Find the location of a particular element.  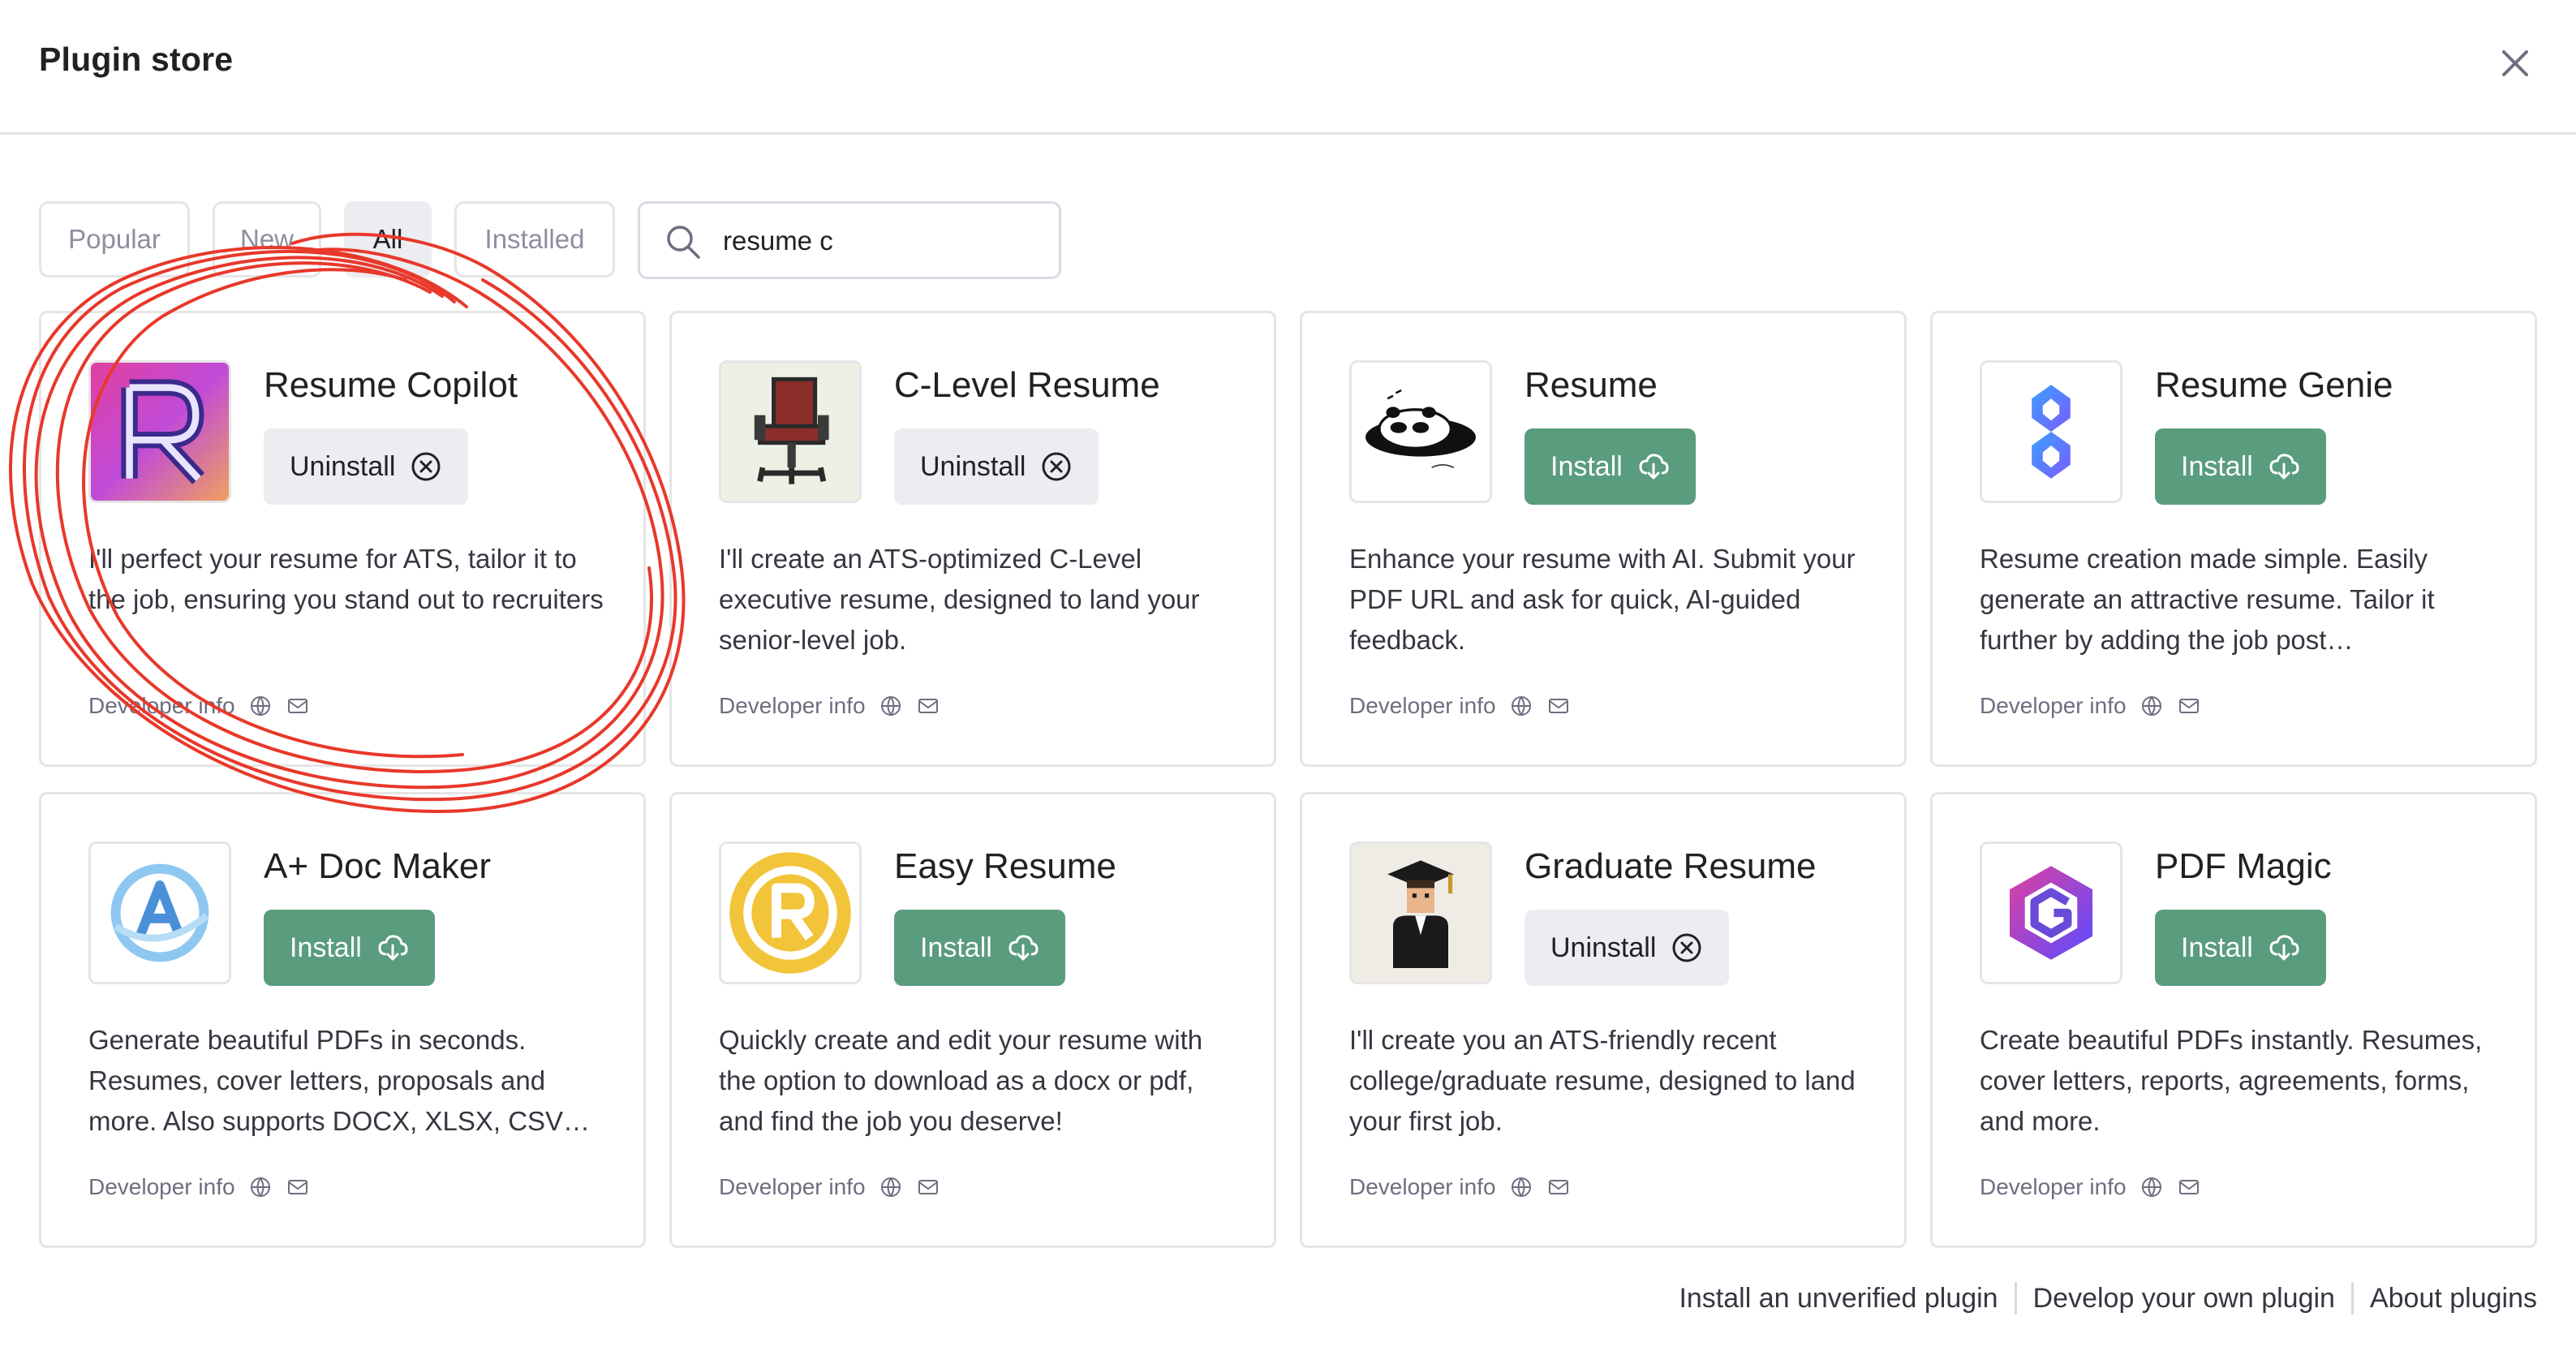

tab-installed: Installed is located at coordinates (535, 240).